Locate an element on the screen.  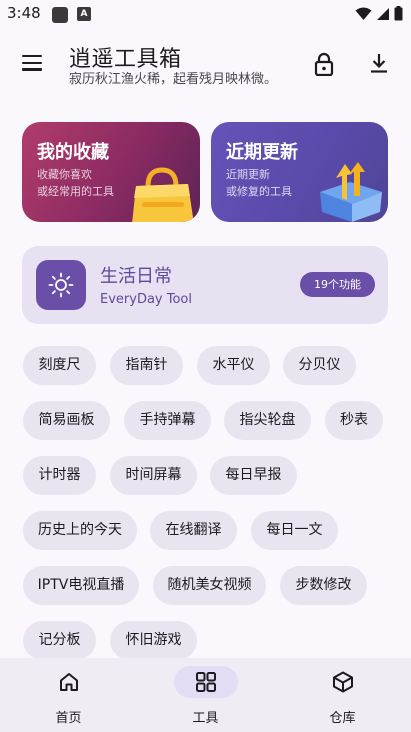
tool-chip: 水平仪 is located at coordinates (233, 365).